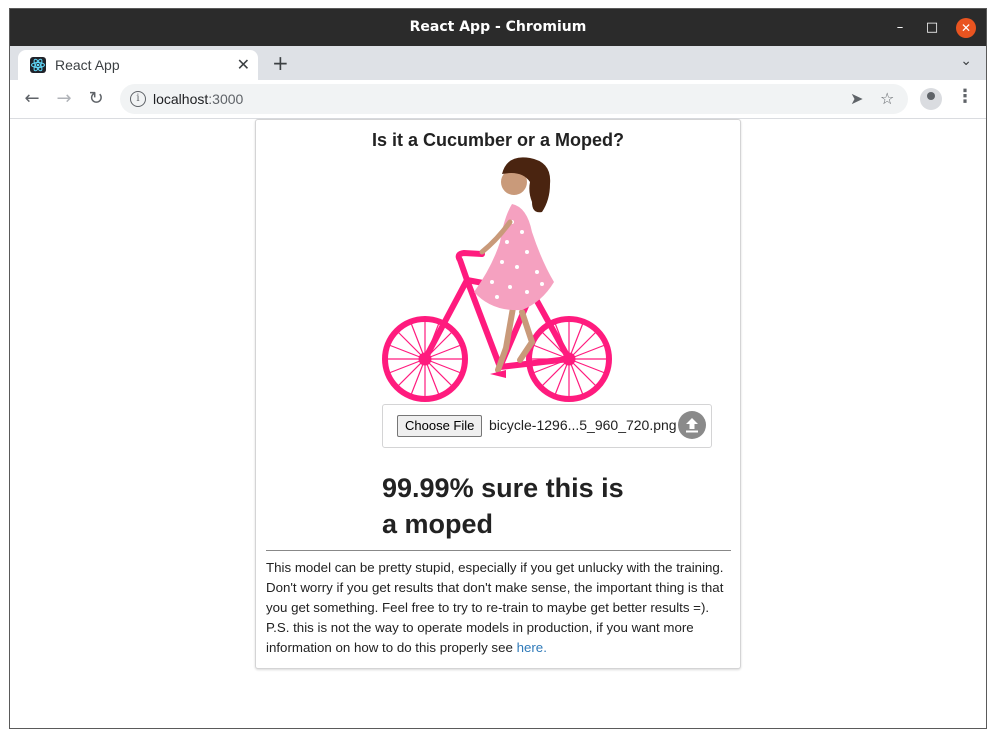  What do you see at coordinates (887, 98) in the screenshot?
I see `star-icon: ☆` at bounding box center [887, 98].